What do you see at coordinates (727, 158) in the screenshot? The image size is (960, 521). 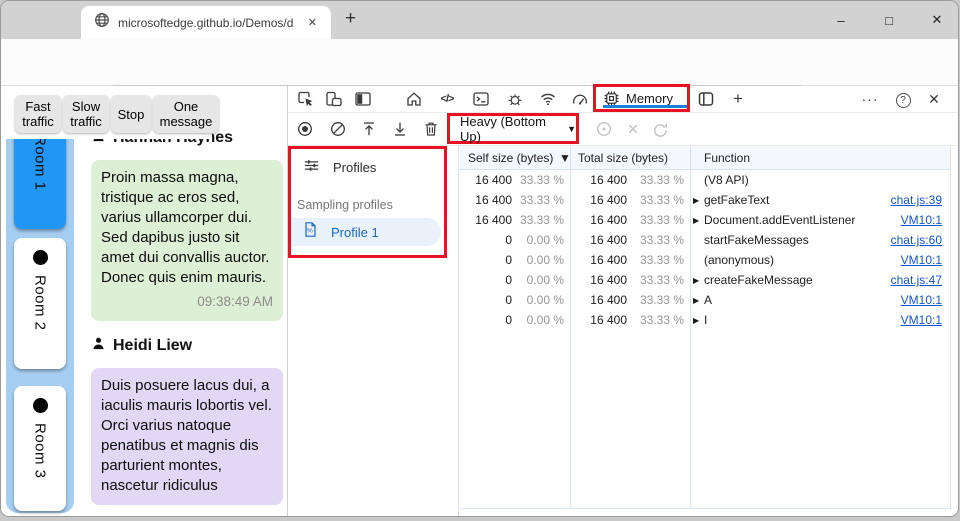 I see `column-header-function: Function` at bounding box center [727, 158].